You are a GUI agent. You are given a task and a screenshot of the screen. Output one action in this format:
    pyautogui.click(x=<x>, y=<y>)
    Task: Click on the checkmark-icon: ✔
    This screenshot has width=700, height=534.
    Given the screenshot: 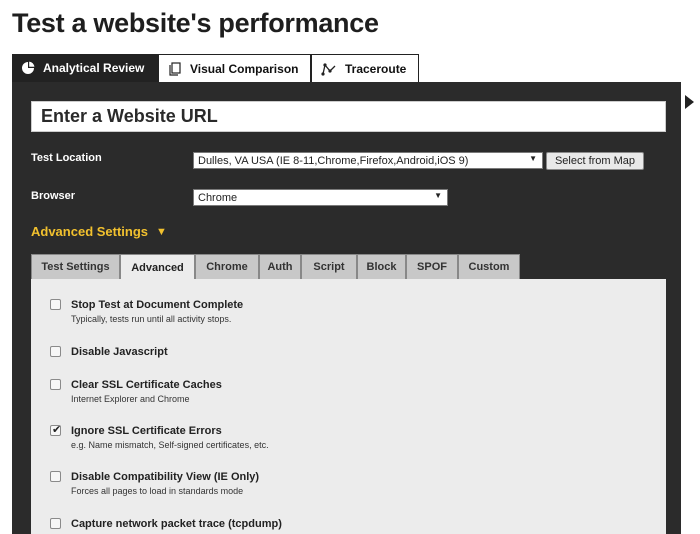 What is the action you would take?
    pyautogui.click(x=57, y=430)
    